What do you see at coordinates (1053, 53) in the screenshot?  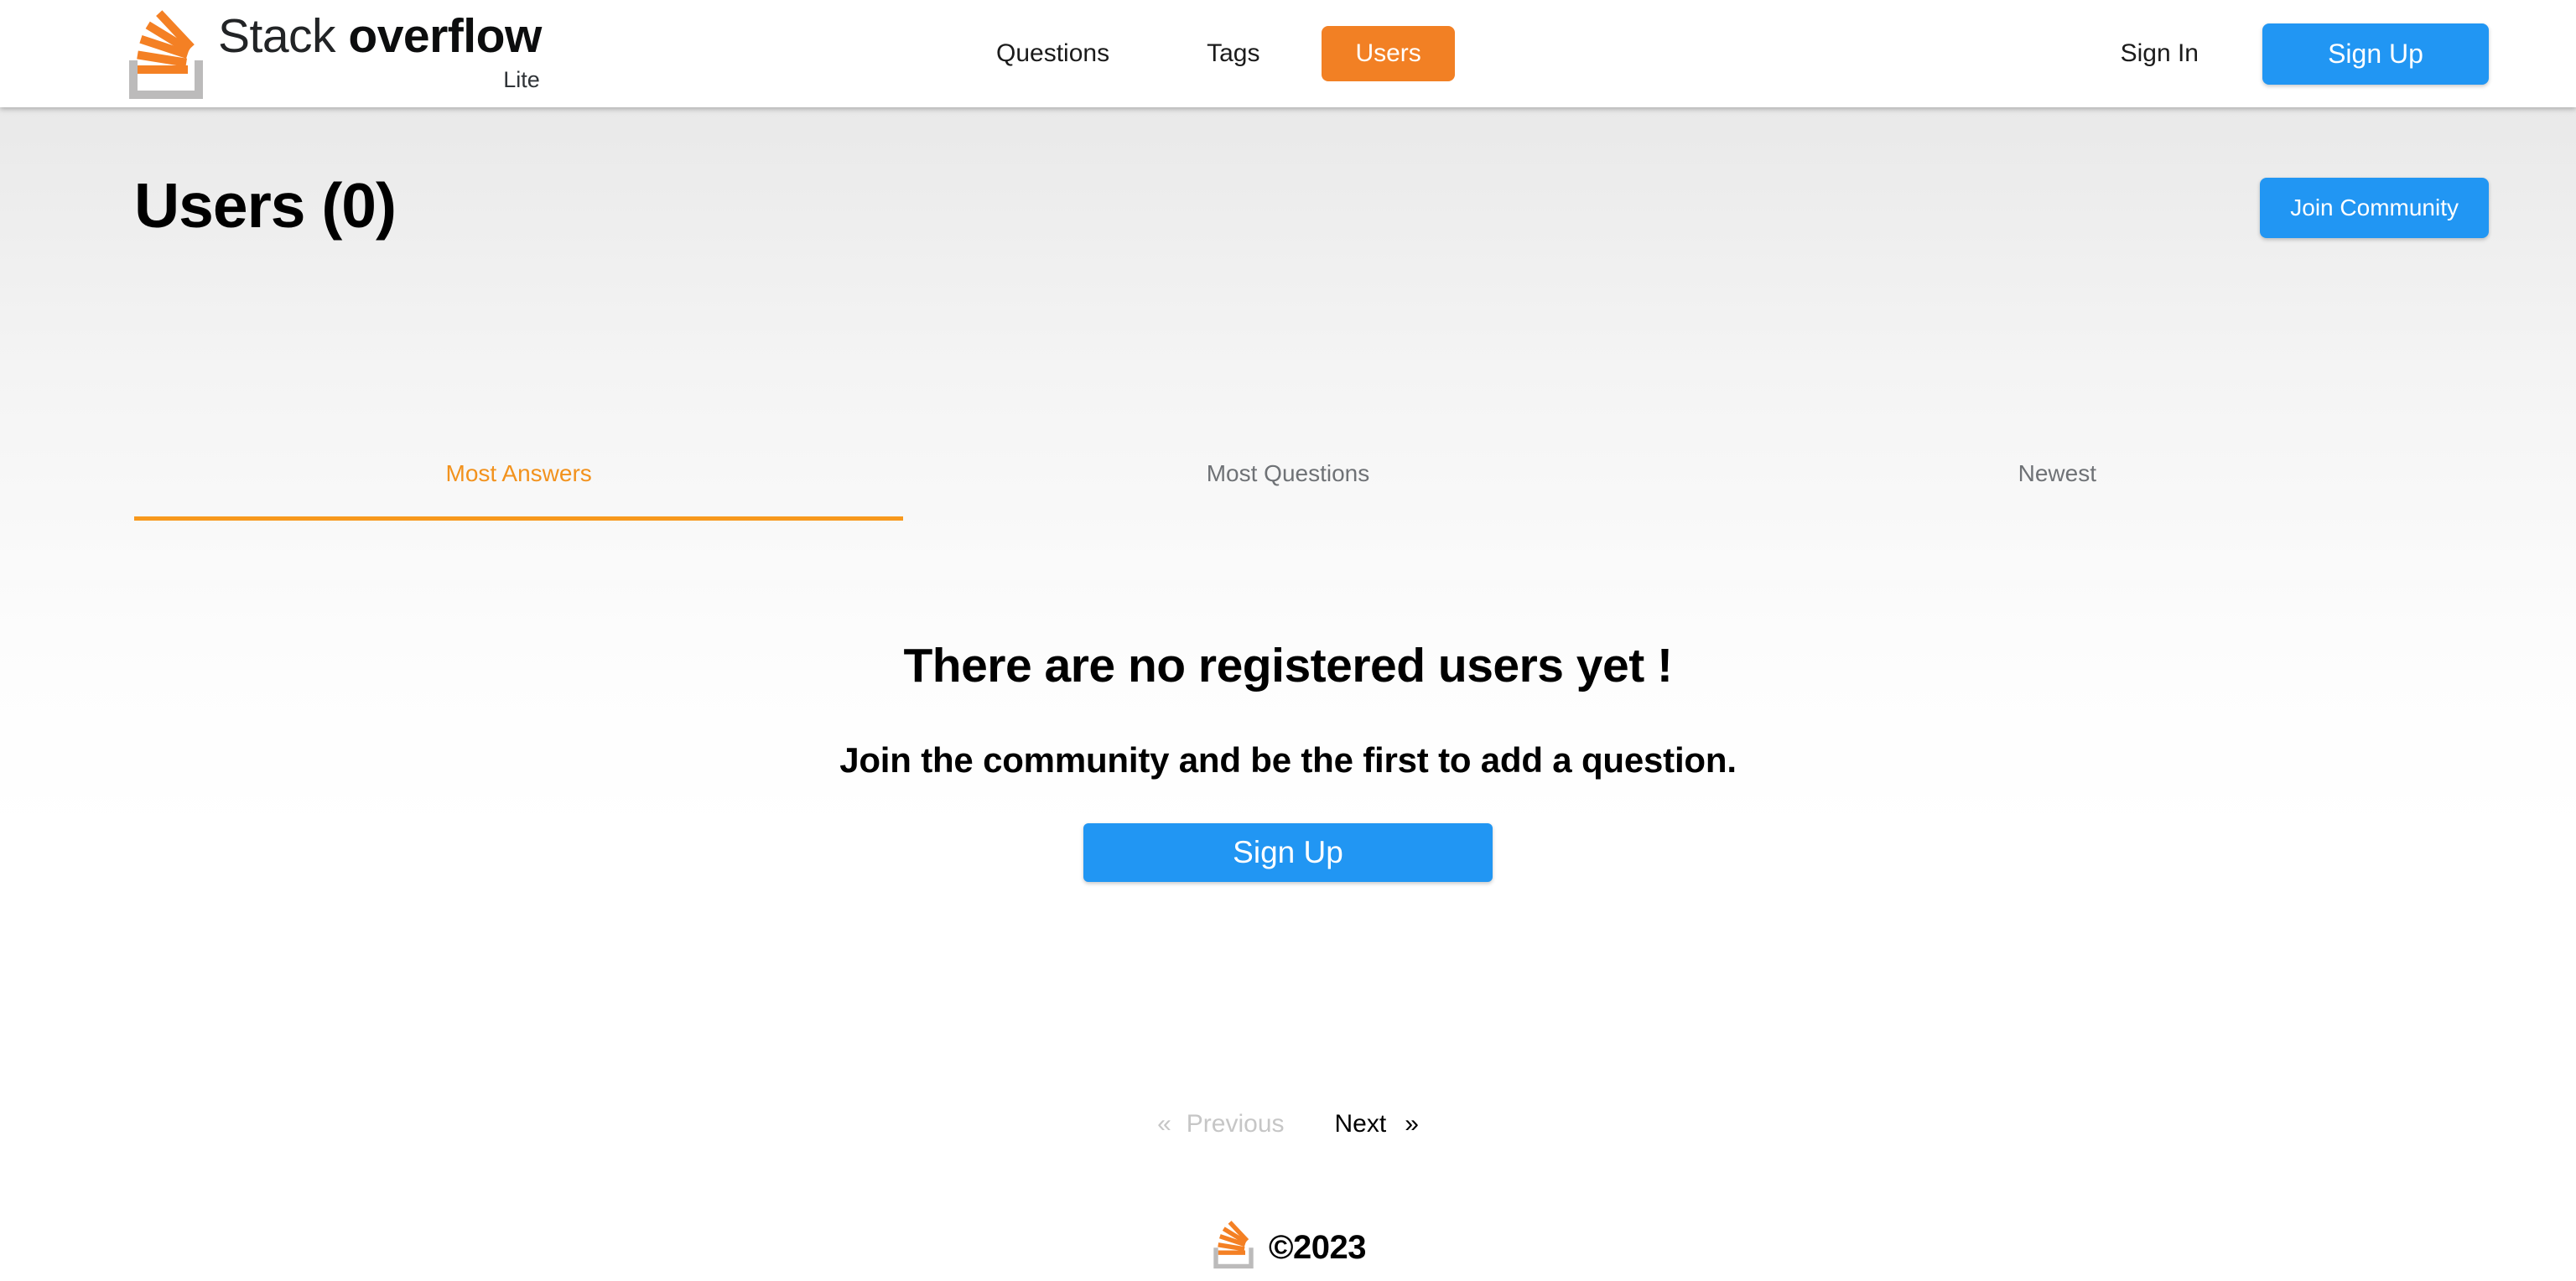 I see `nav-item-questions: Questions` at bounding box center [1053, 53].